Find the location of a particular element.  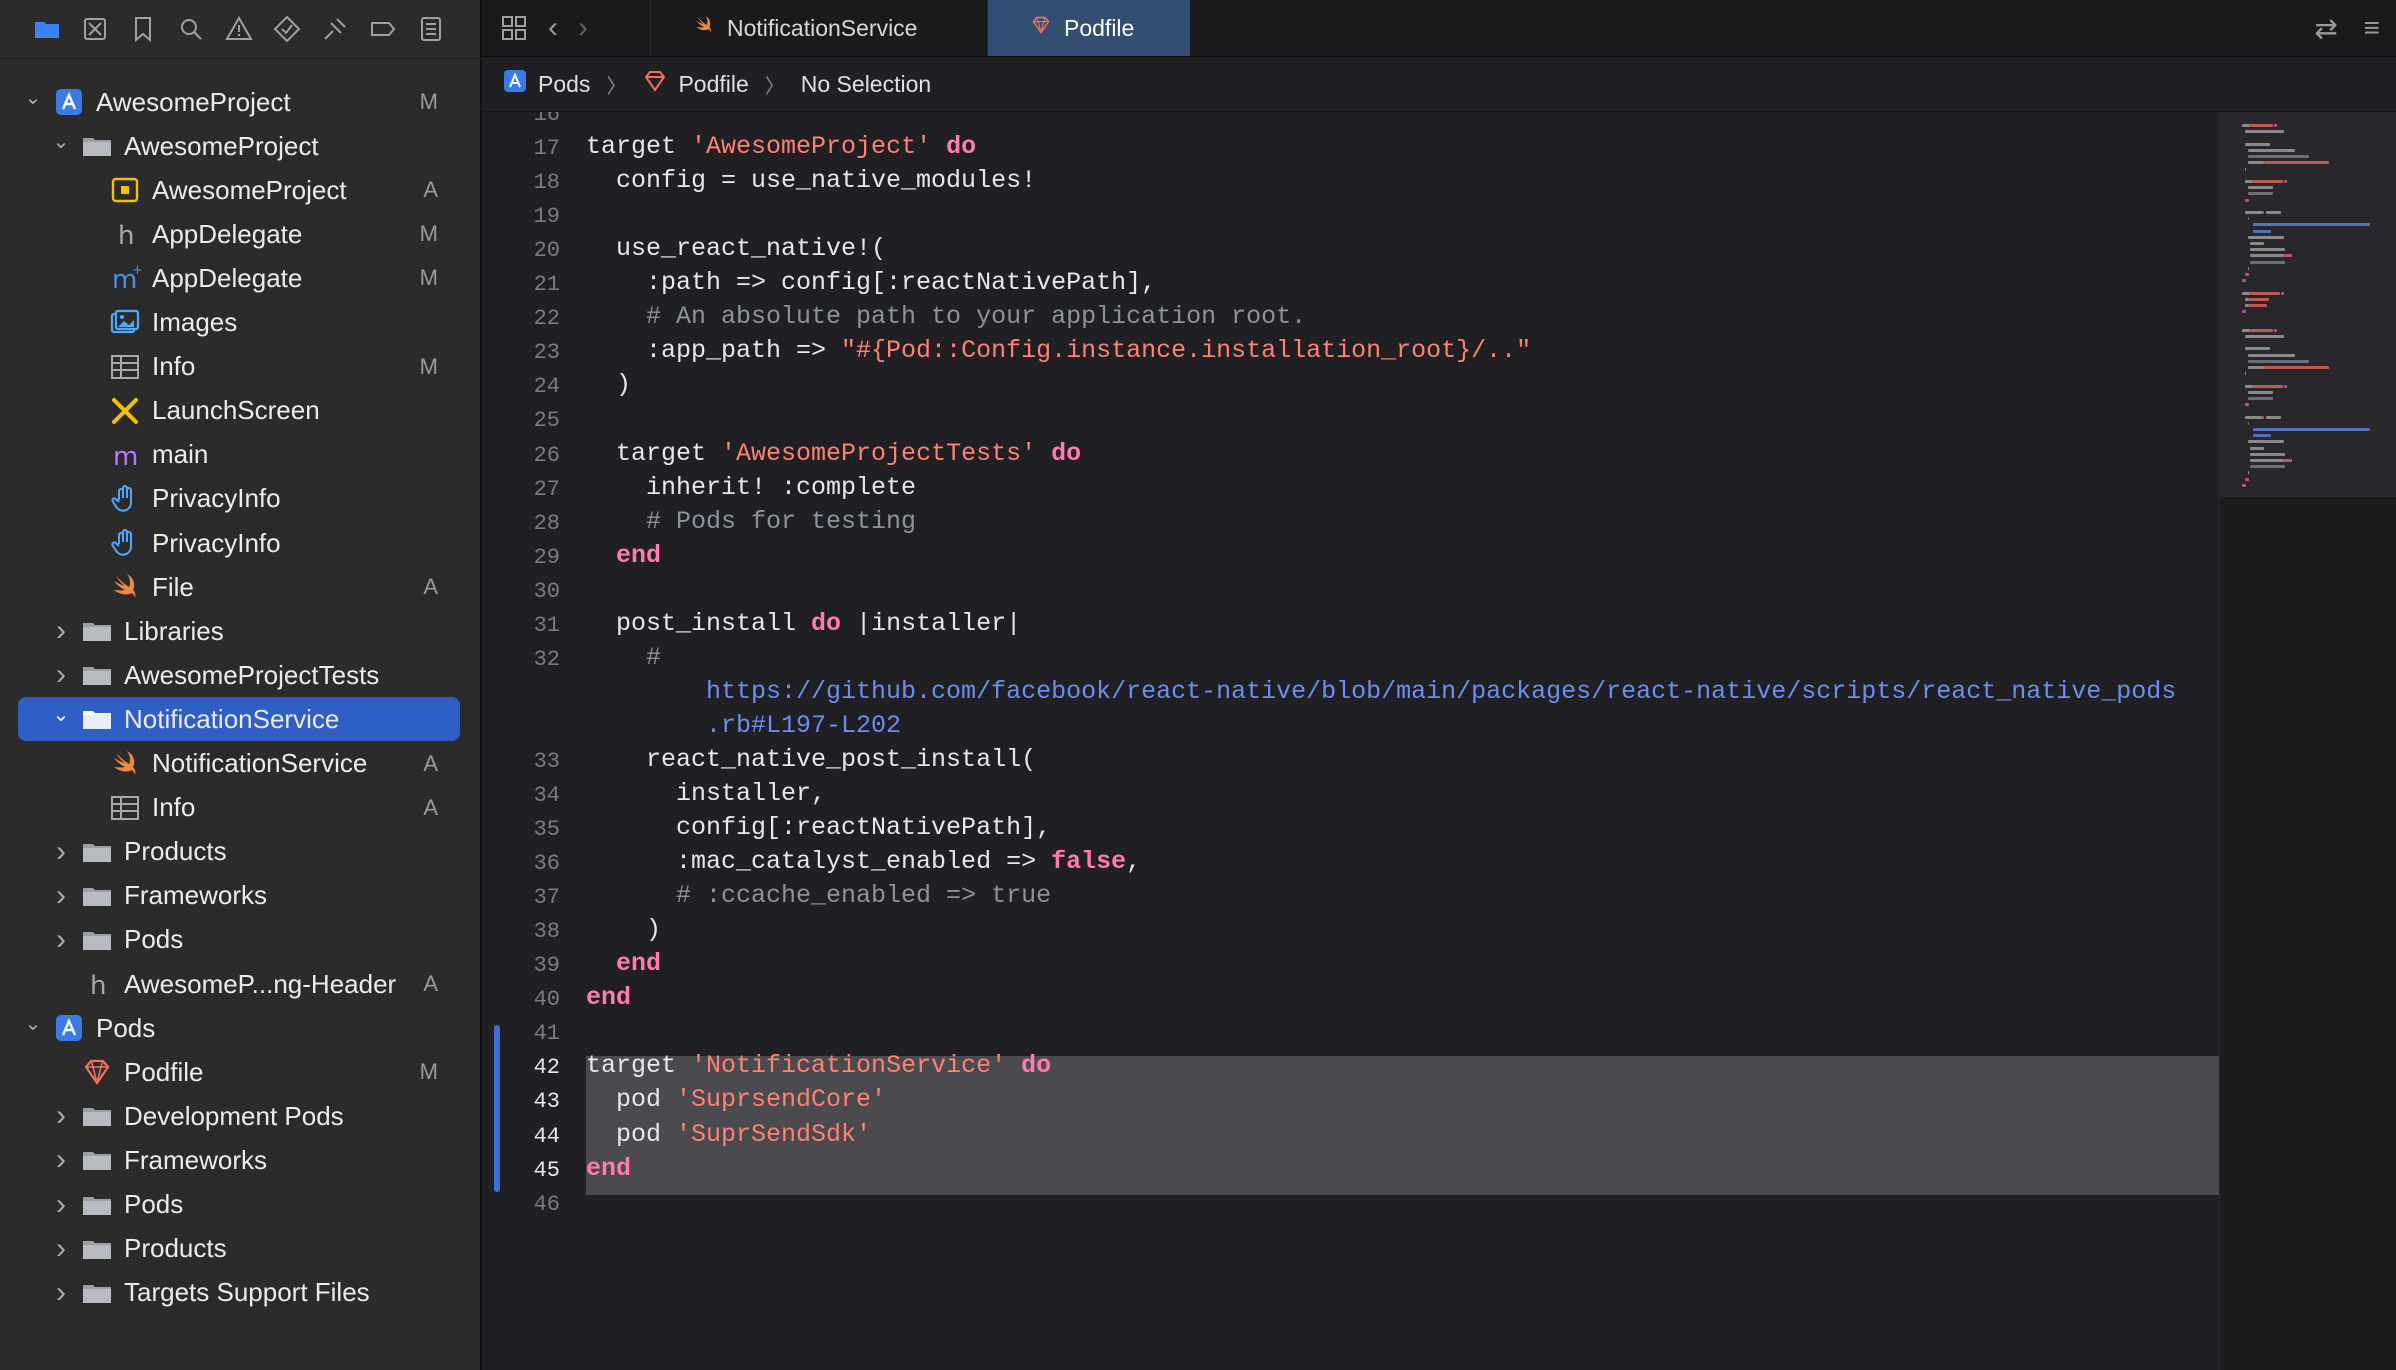

breakpoint-icon is located at coordinates (383, 29).